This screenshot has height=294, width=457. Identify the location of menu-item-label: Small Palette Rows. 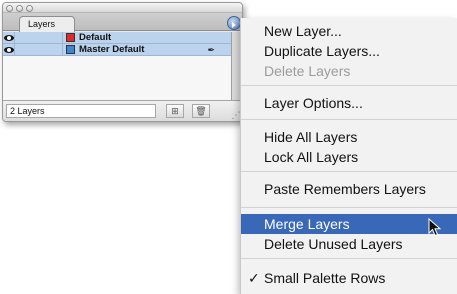
(325, 278).